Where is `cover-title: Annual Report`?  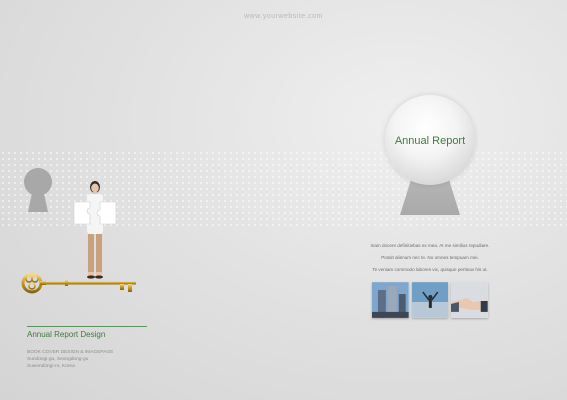 cover-title: Annual Report is located at coordinates (430, 141).